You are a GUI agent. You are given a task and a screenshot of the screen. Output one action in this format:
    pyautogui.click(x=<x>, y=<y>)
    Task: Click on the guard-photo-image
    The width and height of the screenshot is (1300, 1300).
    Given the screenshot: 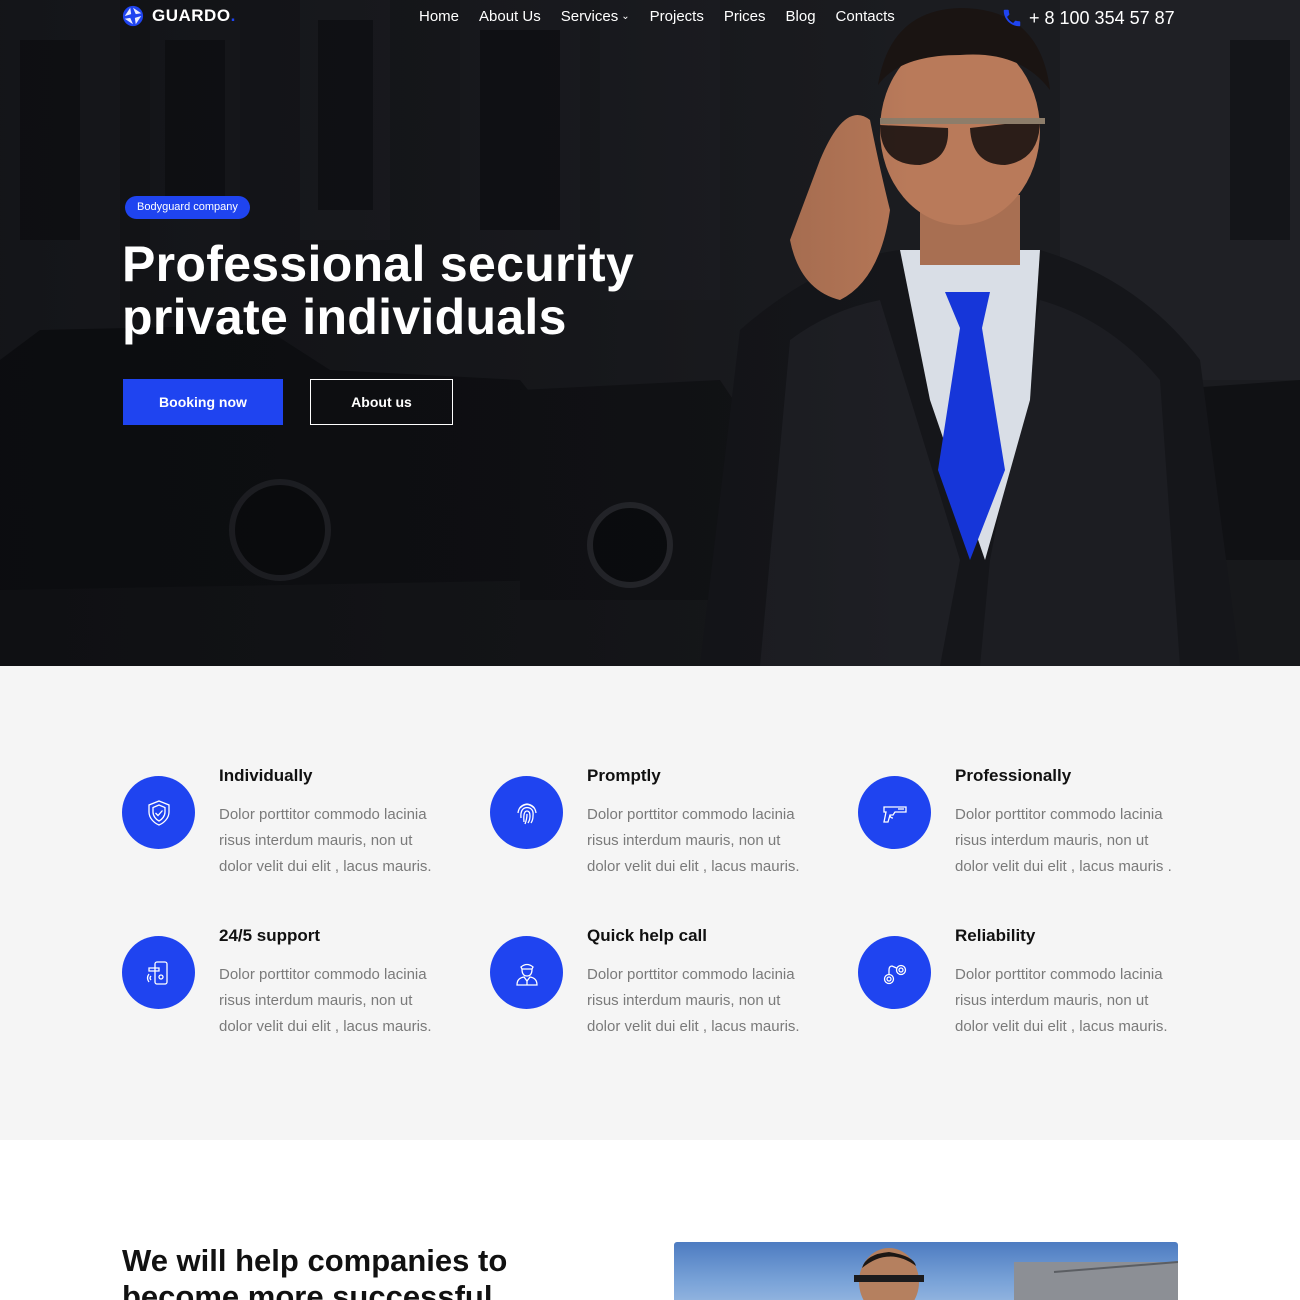 What is the action you would take?
    pyautogui.click(x=1016, y=1274)
    